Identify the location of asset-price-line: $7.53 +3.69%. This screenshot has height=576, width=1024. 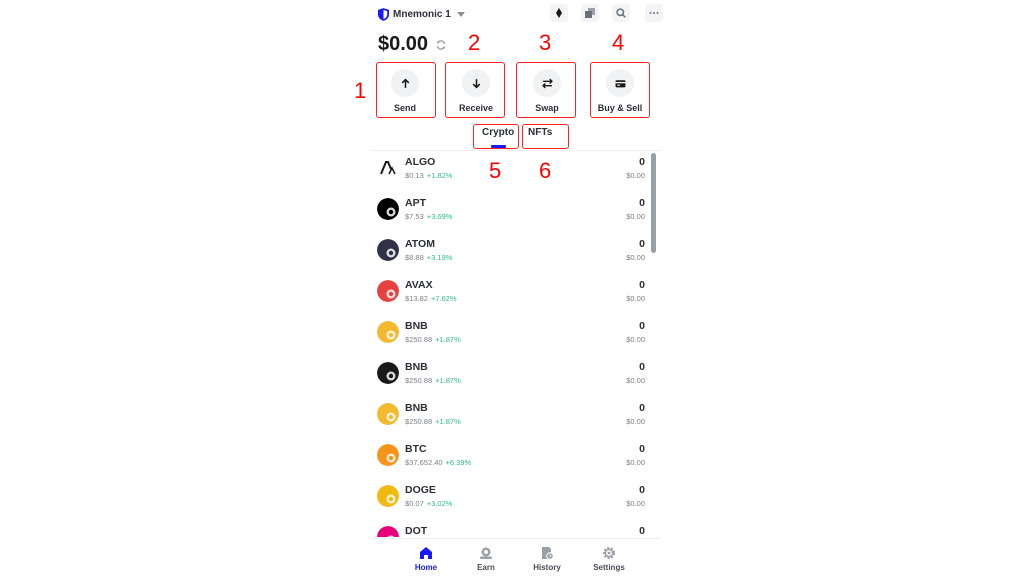
(428, 216).